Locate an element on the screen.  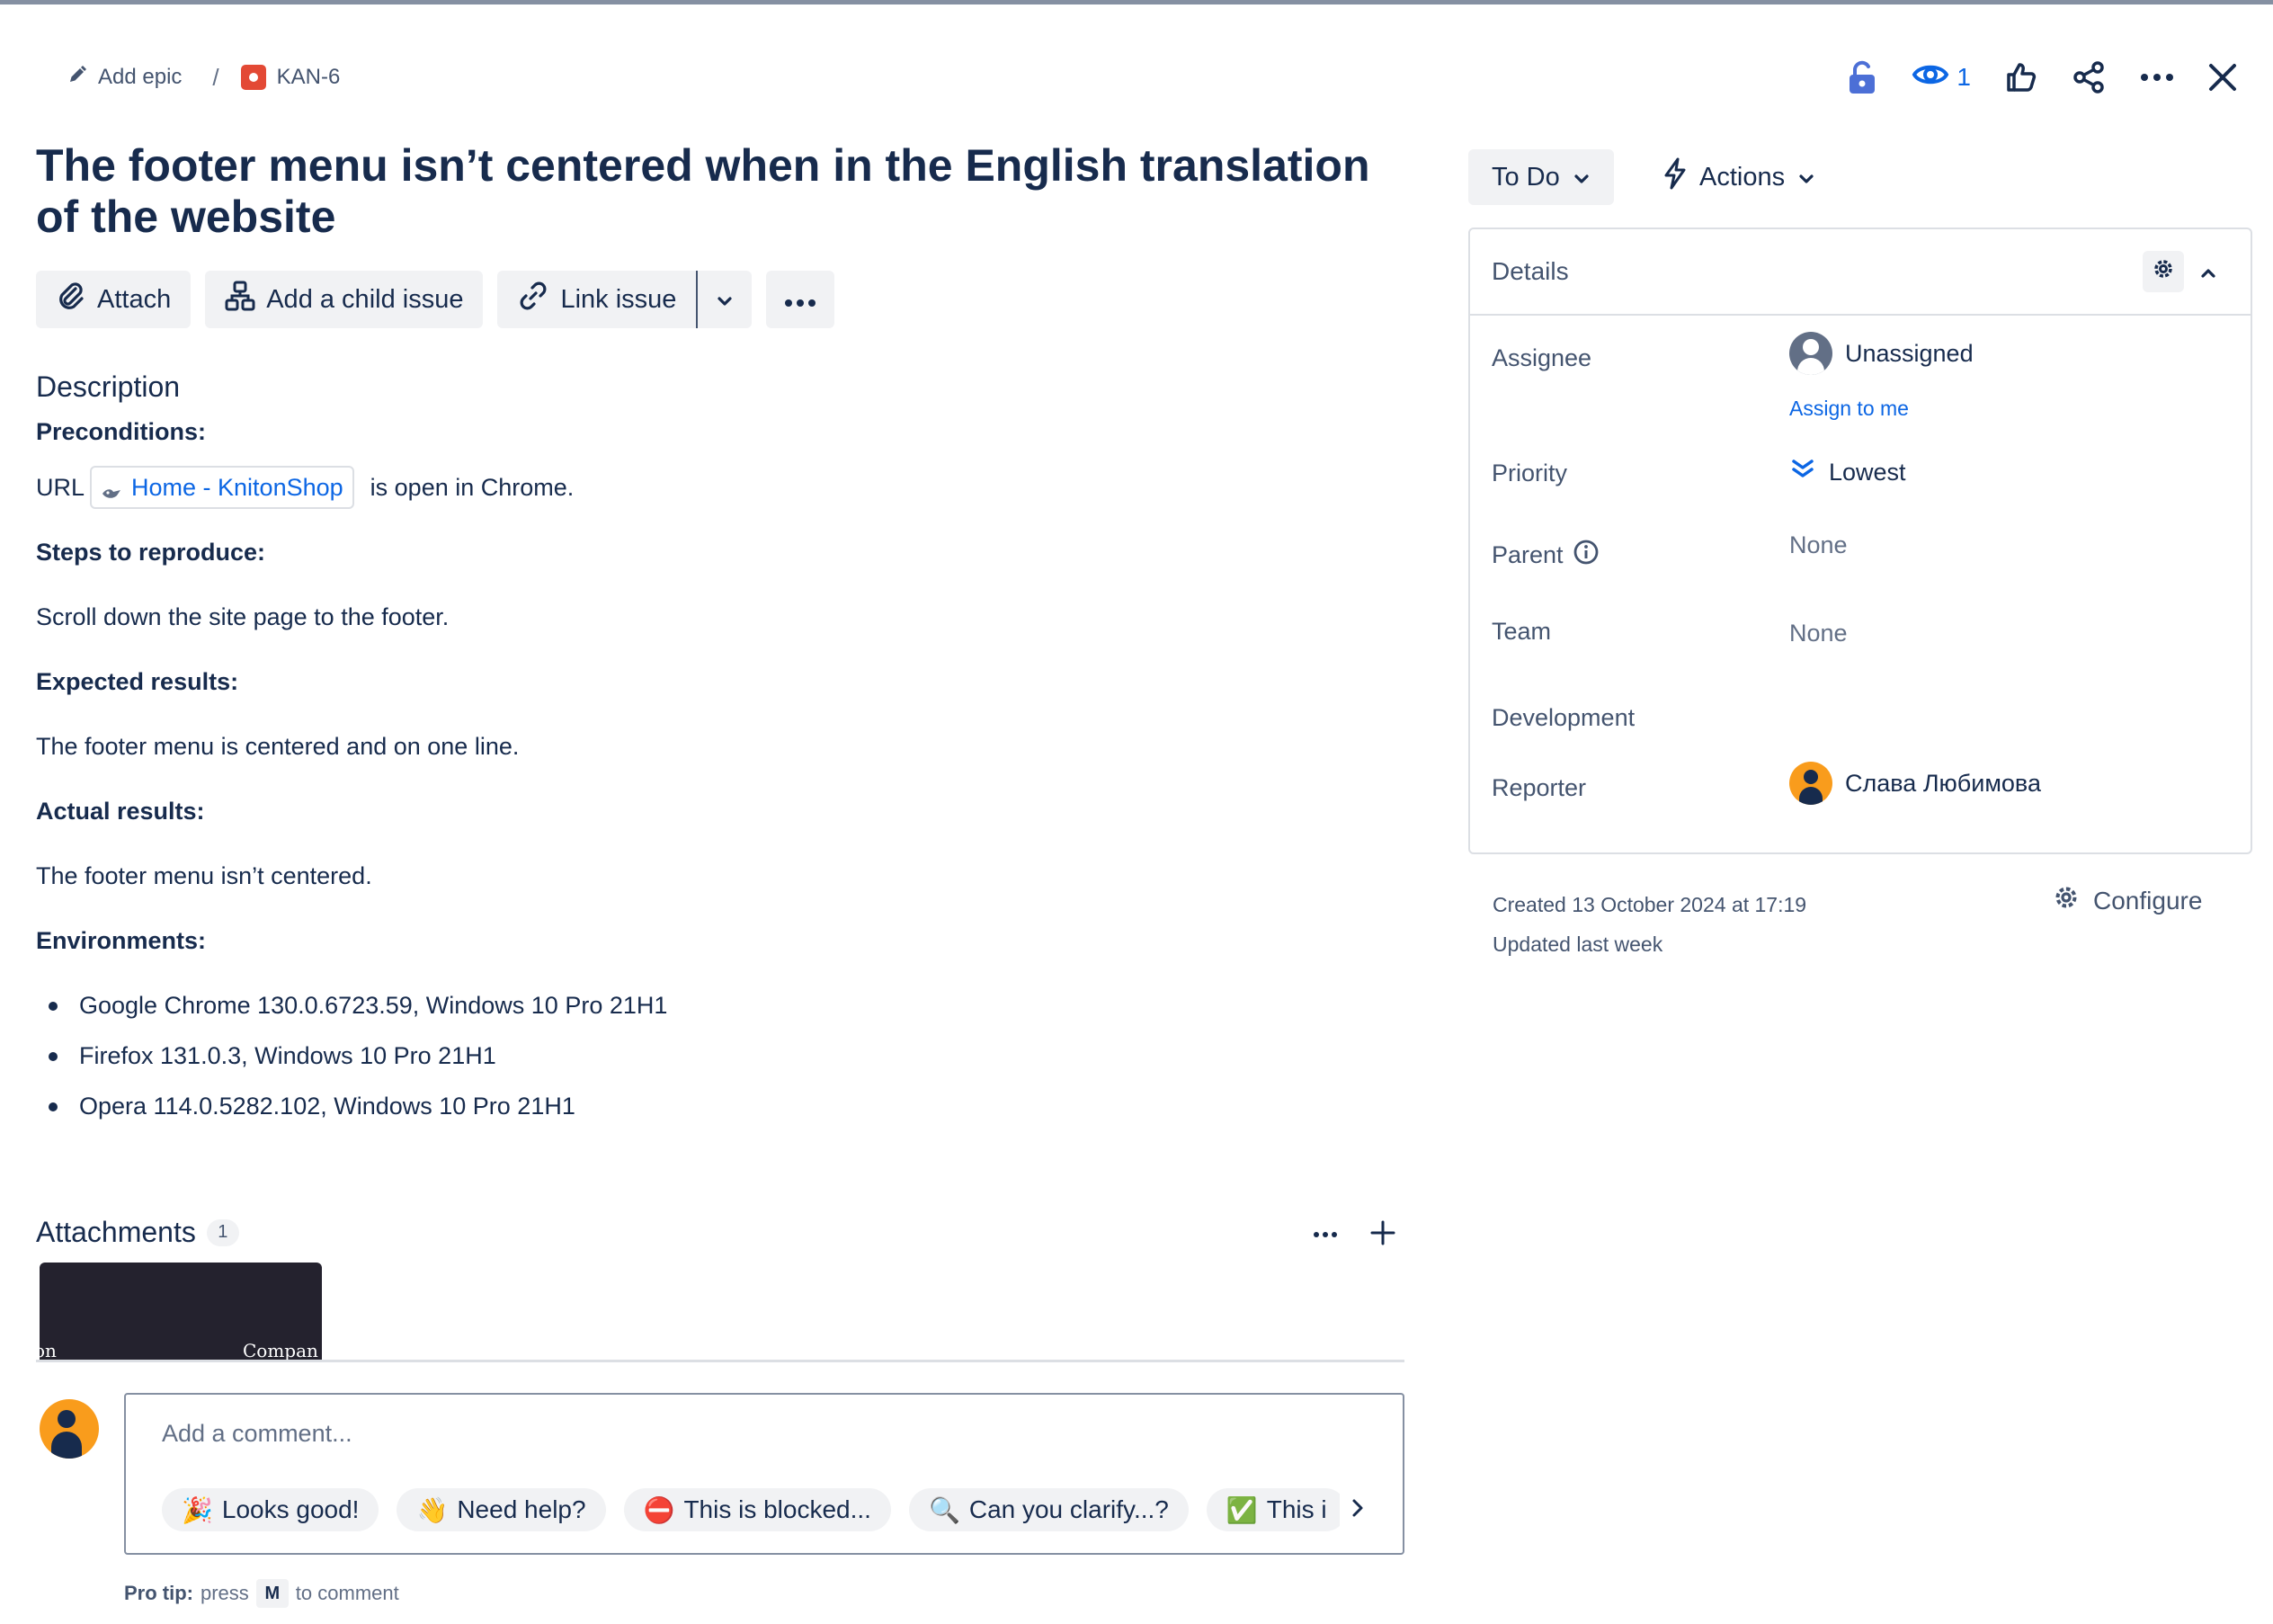
priority-lowest-icon is located at coordinates (1802, 472).